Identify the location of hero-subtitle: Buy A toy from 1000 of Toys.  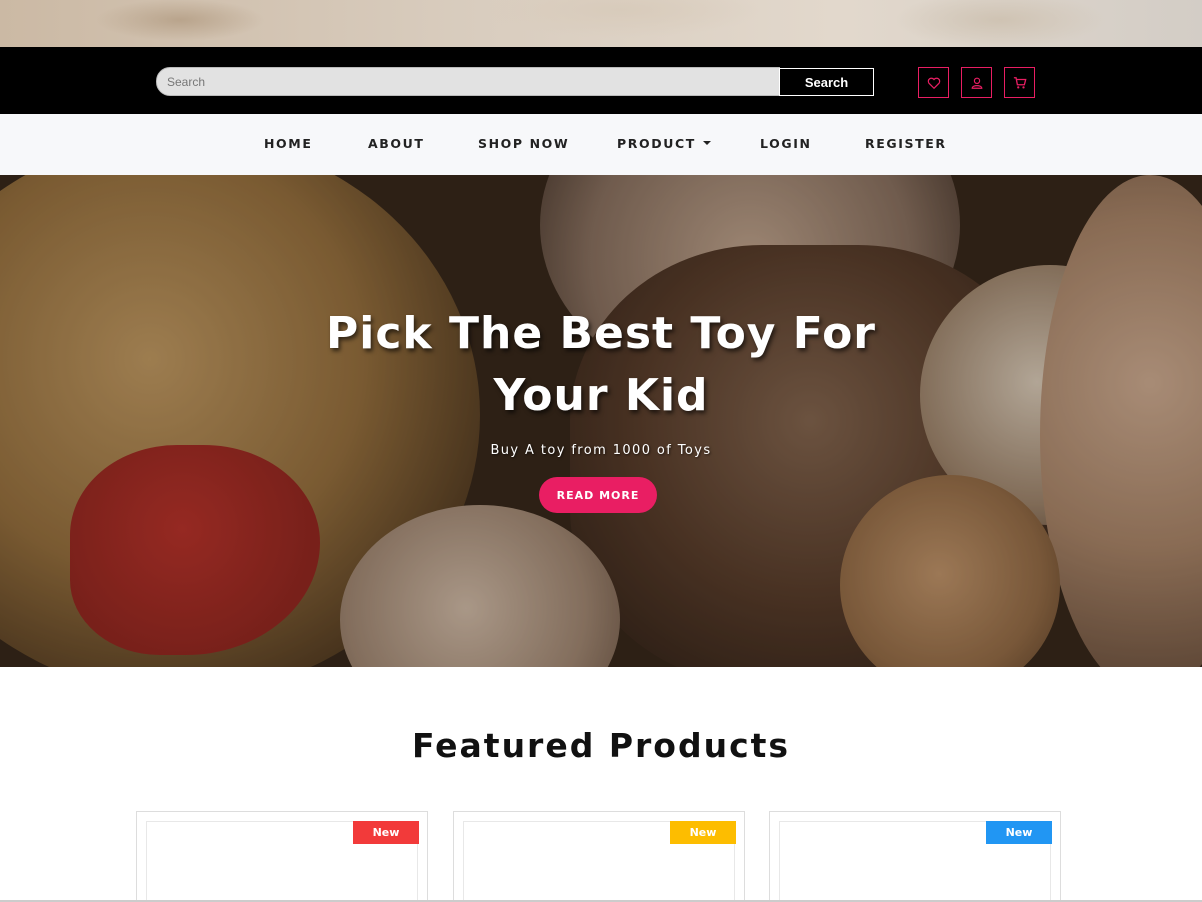
(601, 450).